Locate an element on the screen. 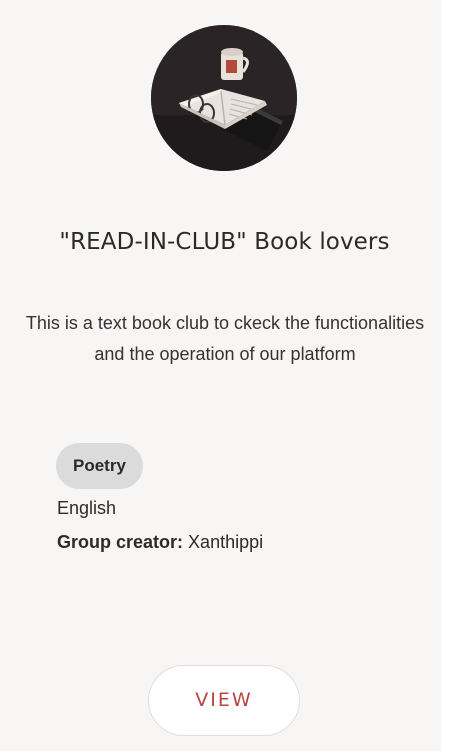  book-club-photo-icon is located at coordinates (224, 98).